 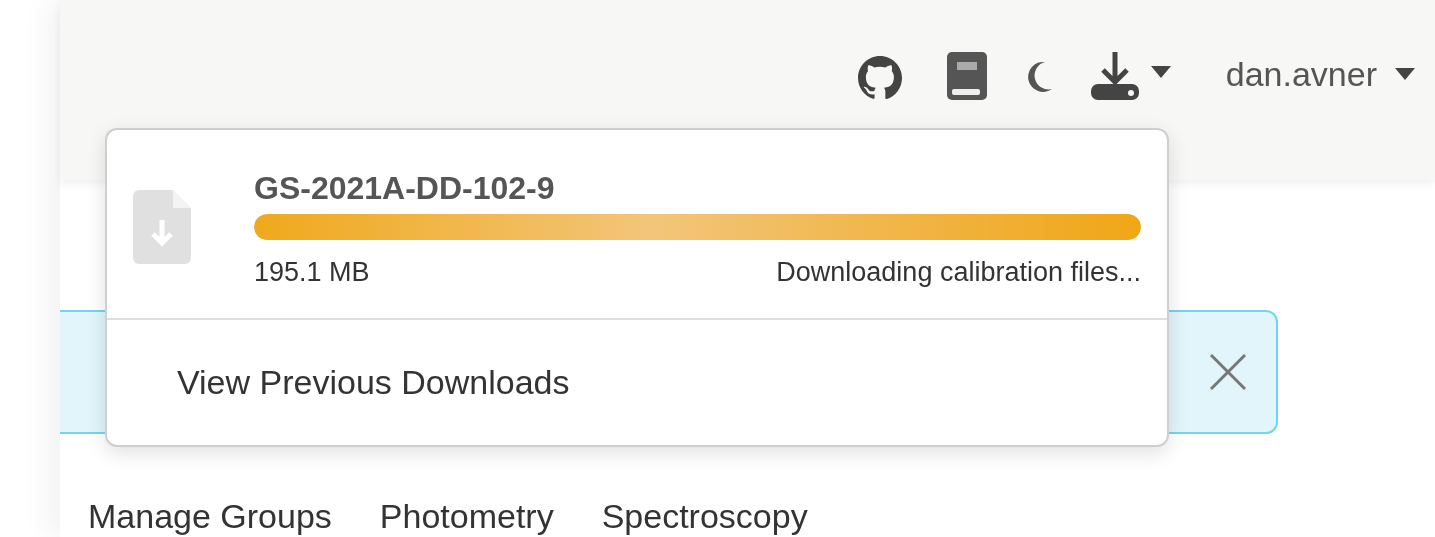 What do you see at coordinates (405, 188) in the screenshot?
I see `file-name: GS-2021A-DD-102-9` at bounding box center [405, 188].